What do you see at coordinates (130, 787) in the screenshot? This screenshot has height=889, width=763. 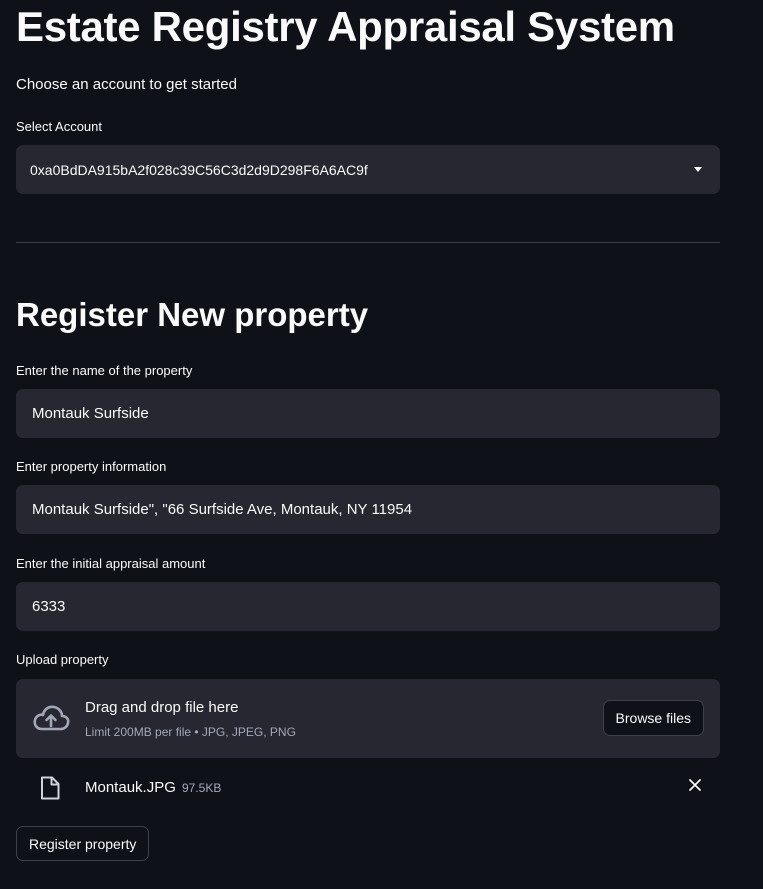 I see `uploaded-file-name: Montauk.JPG` at bounding box center [130, 787].